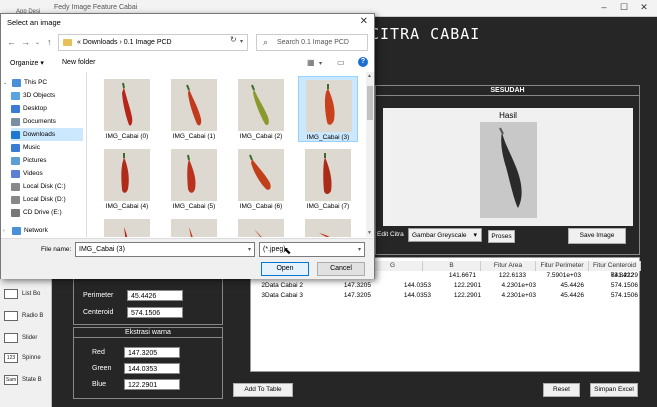 This screenshot has height=407, width=657. Describe the element at coordinates (27, 63) in the screenshot. I see `organize-menu: Organize ▾` at that location.